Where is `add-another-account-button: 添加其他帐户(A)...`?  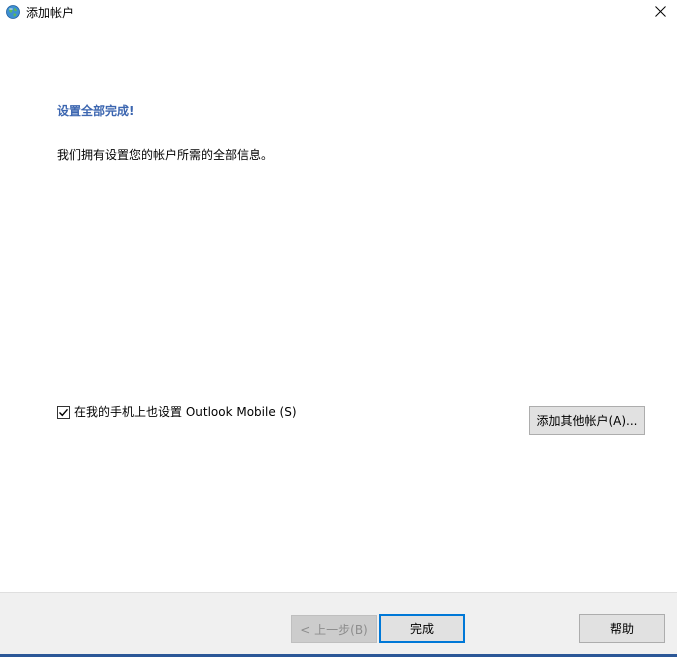
add-another-account-button: 添加其他帐户(A)... is located at coordinates (587, 420).